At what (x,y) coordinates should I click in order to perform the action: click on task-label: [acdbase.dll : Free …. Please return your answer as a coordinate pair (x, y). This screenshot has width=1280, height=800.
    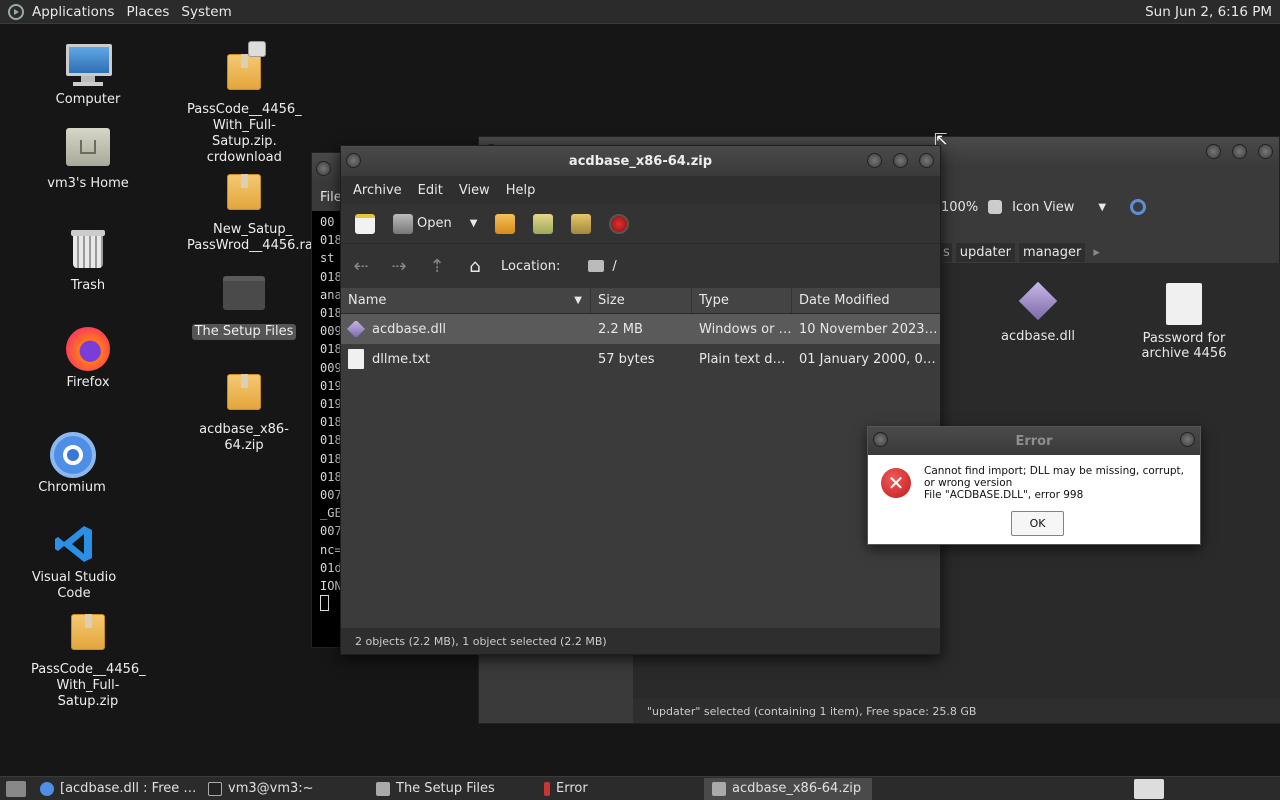
    Looking at the image, I should click on (128, 788).